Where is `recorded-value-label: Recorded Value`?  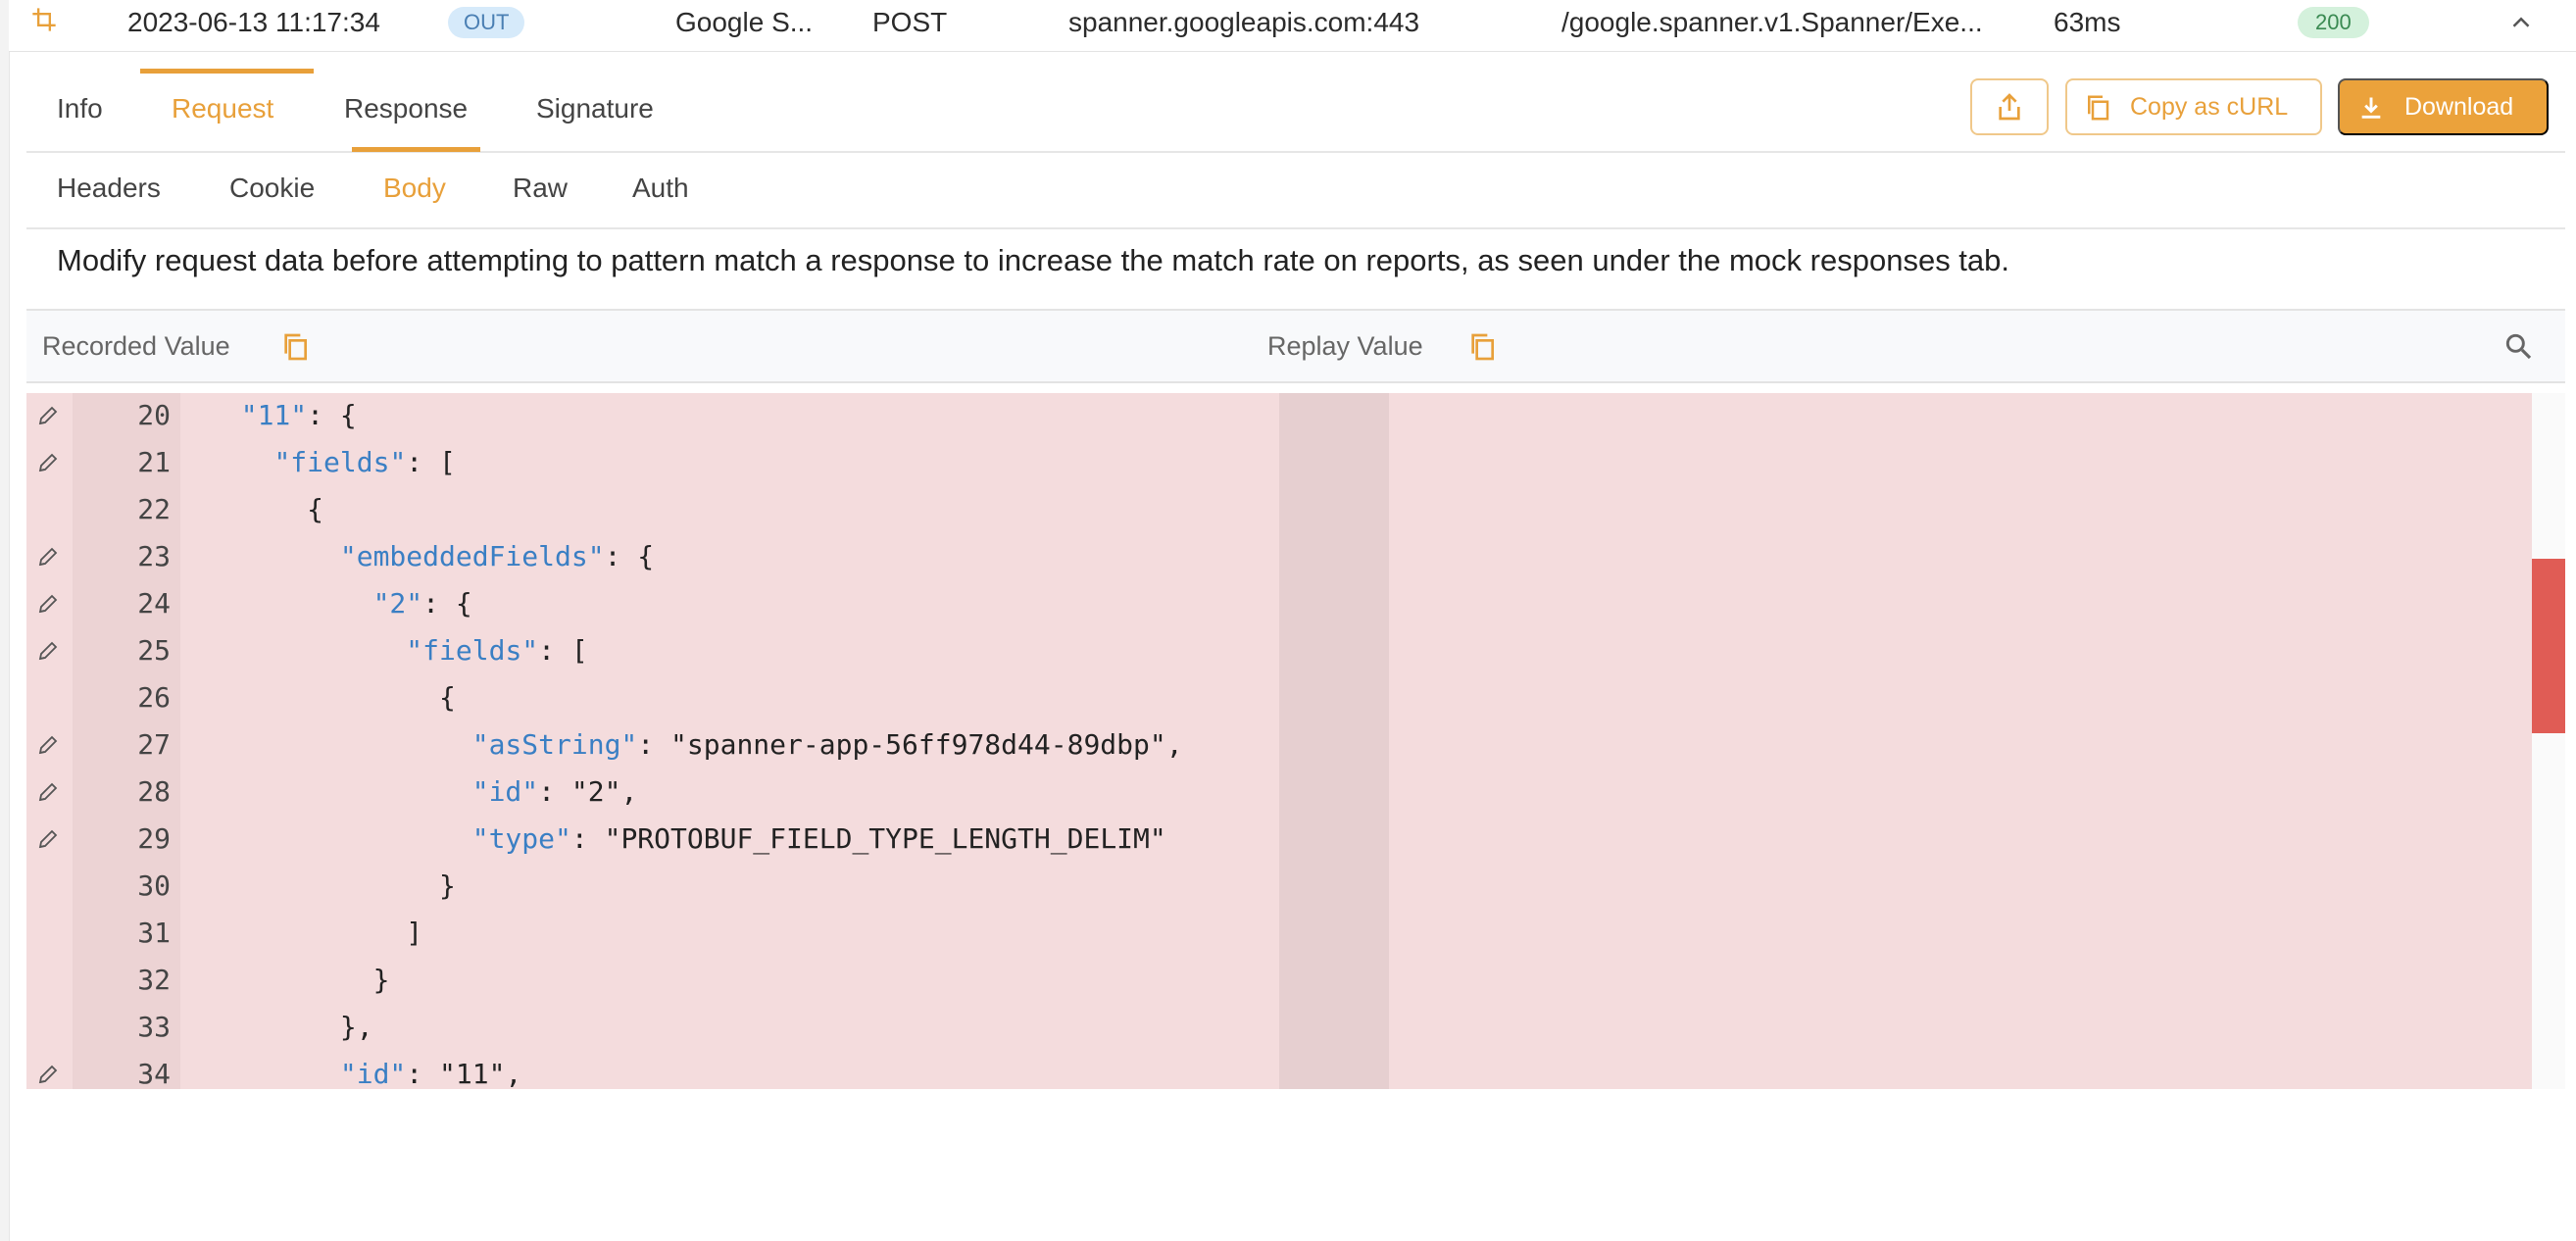
recorded-value-label: Recorded Value is located at coordinates (136, 346).